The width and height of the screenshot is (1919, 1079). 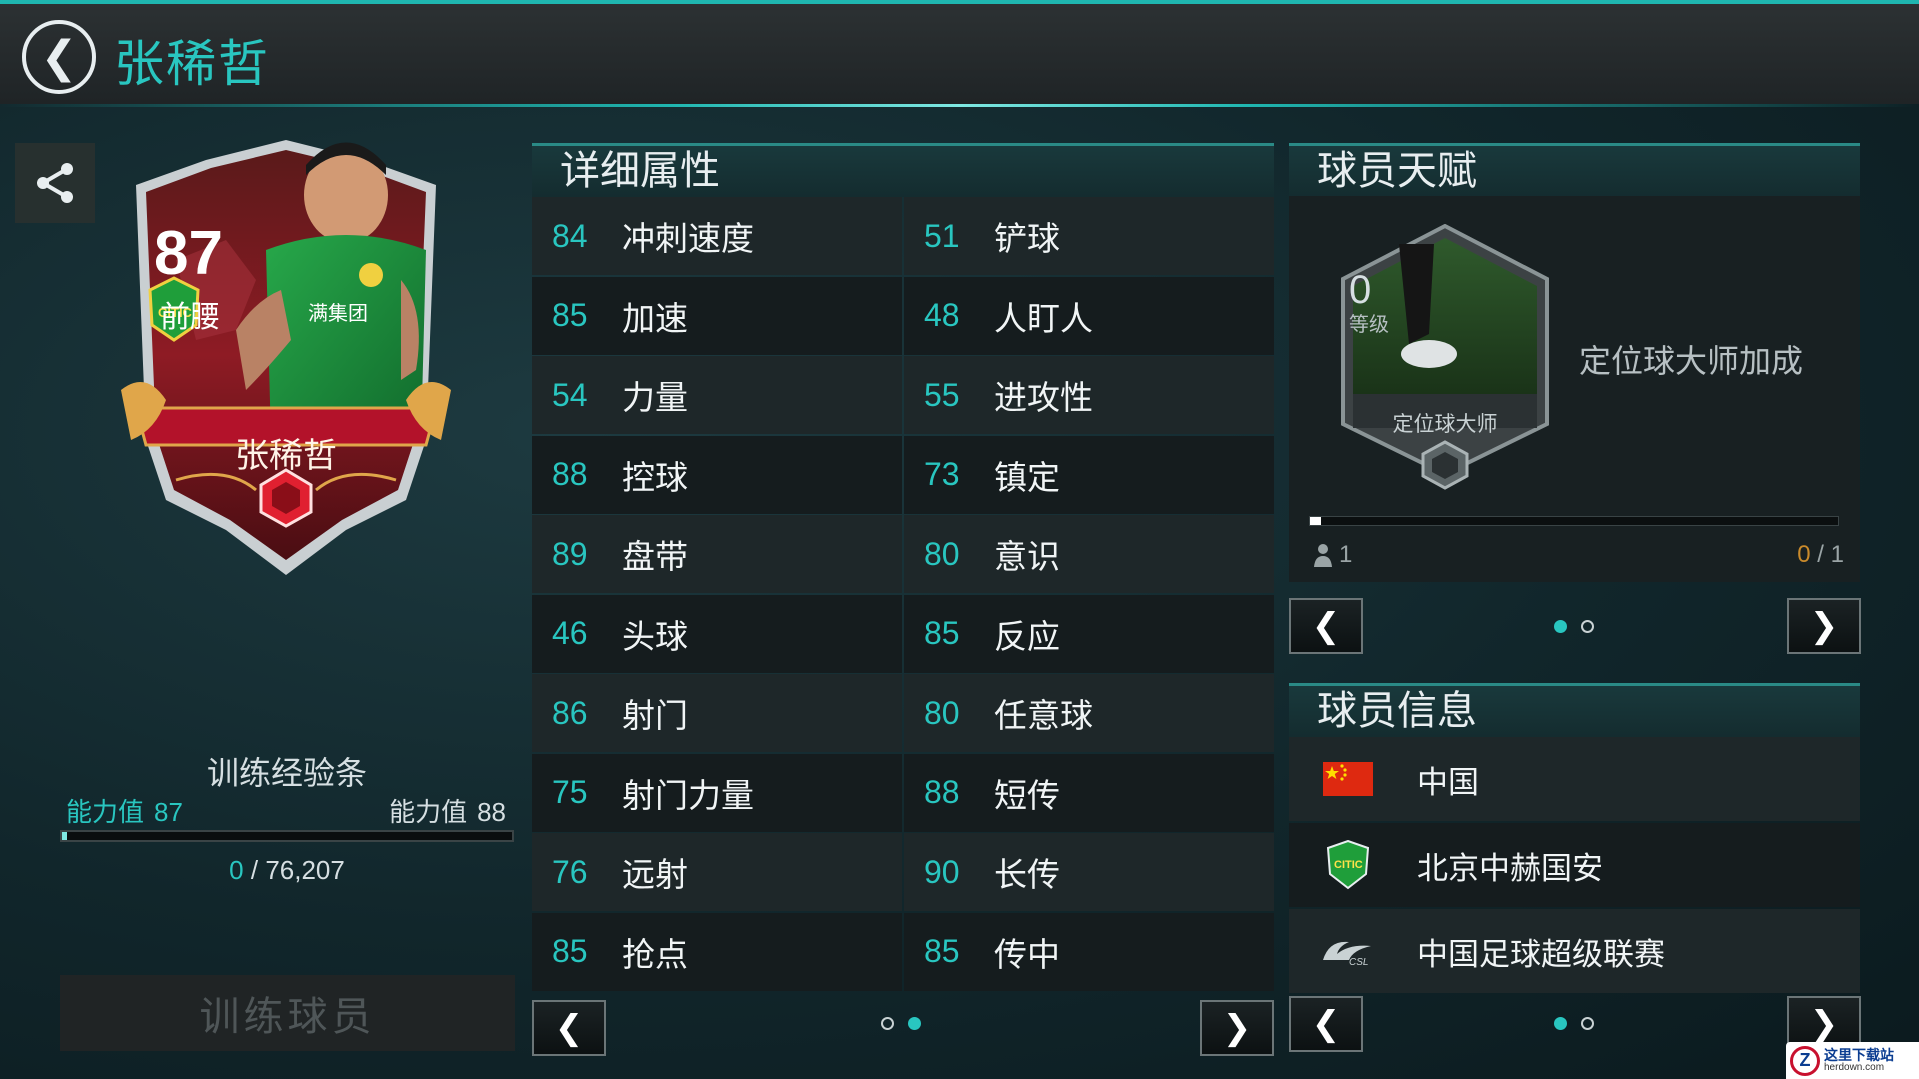 I want to click on training-exp-count: 0 / 76,207, so click(x=287, y=870).